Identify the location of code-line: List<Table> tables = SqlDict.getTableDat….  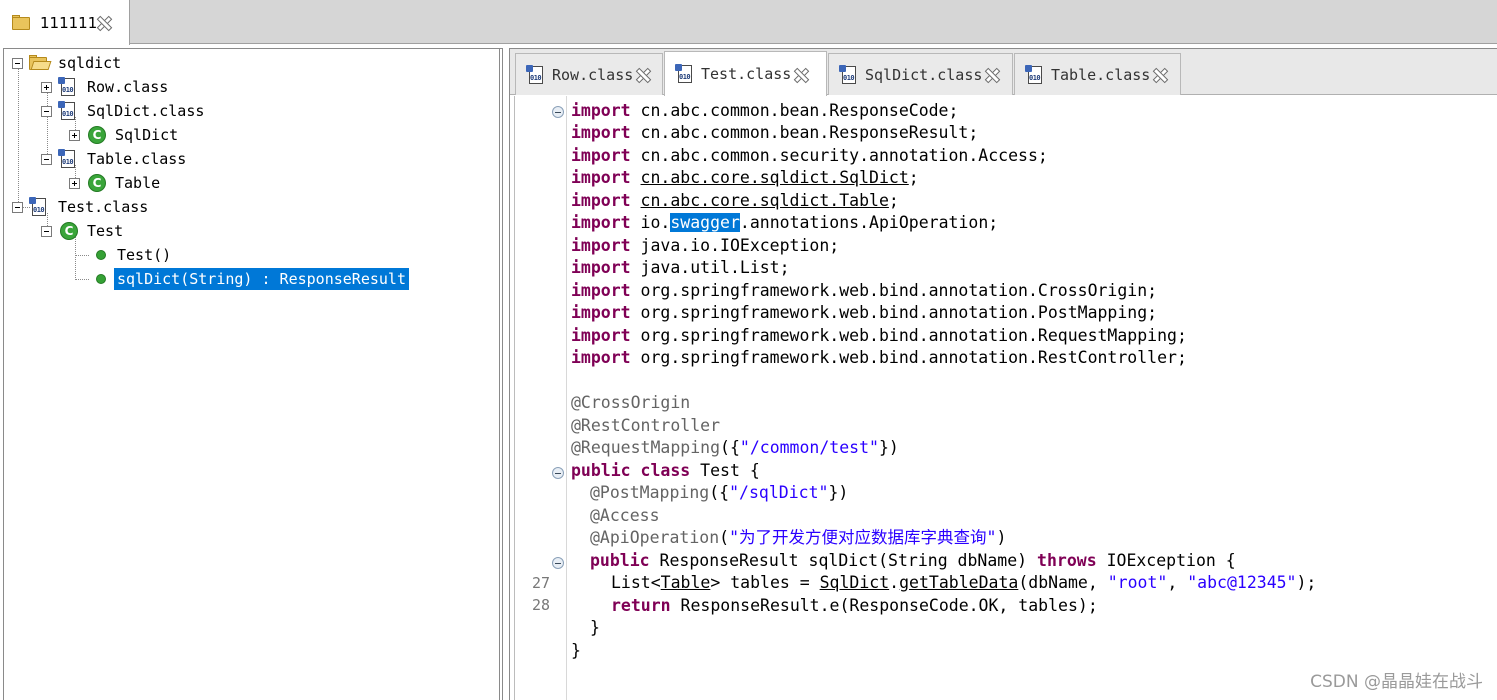
(964, 582).